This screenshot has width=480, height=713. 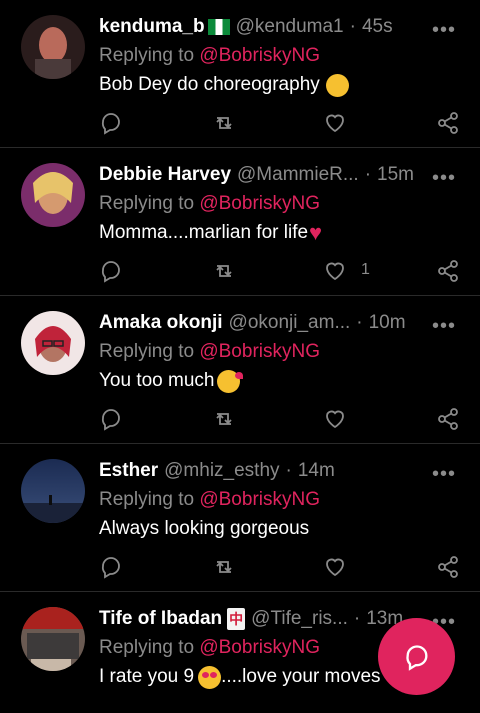 What do you see at coordinates (229, 381) in the screenshot?
I see `kiss-emoji` at bounding box center [229, 381].